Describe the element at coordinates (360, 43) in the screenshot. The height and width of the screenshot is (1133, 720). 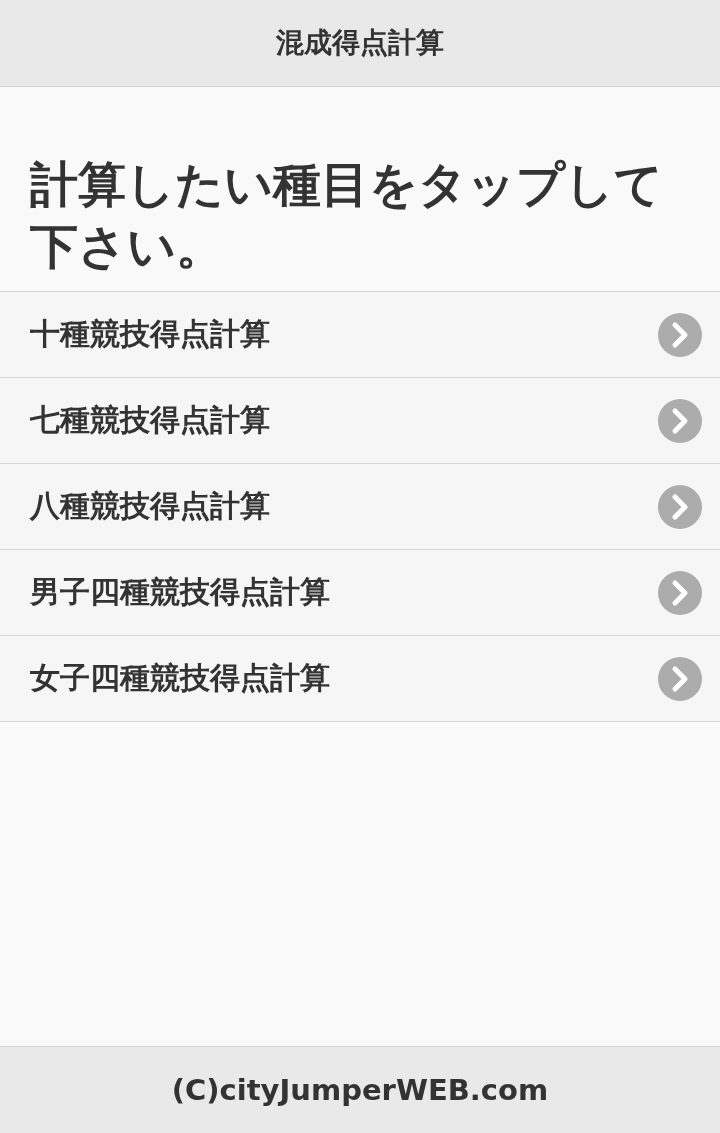
I see `page-title: 混成得点計算` at that location.